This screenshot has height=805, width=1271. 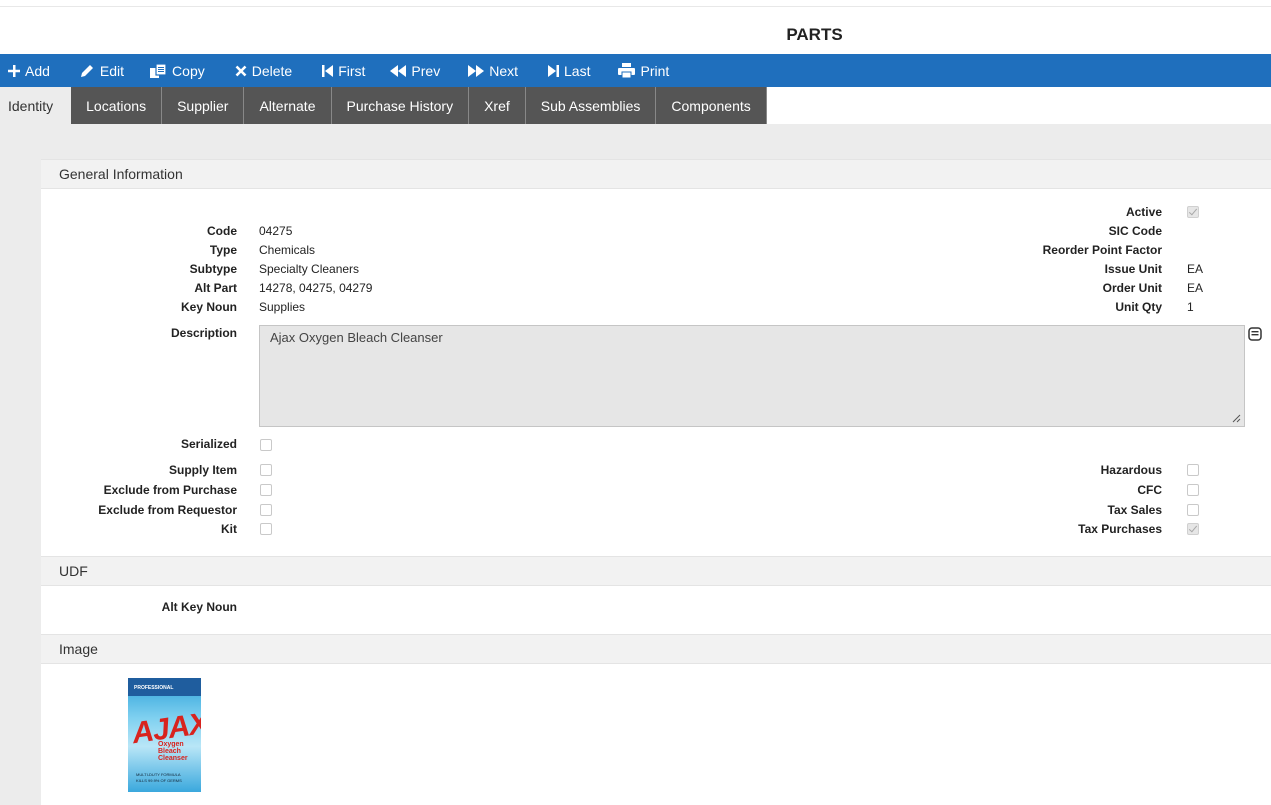 What do you see at coordinates (203, 333) in the screenshot?
I see `description-label: Description` at bounding box center [203, 333].